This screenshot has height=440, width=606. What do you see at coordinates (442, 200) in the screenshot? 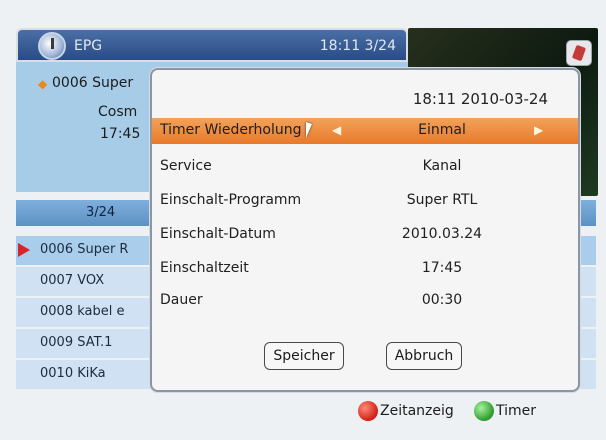
I see `row-value: Super RTL` at bounding box center [442, 200].